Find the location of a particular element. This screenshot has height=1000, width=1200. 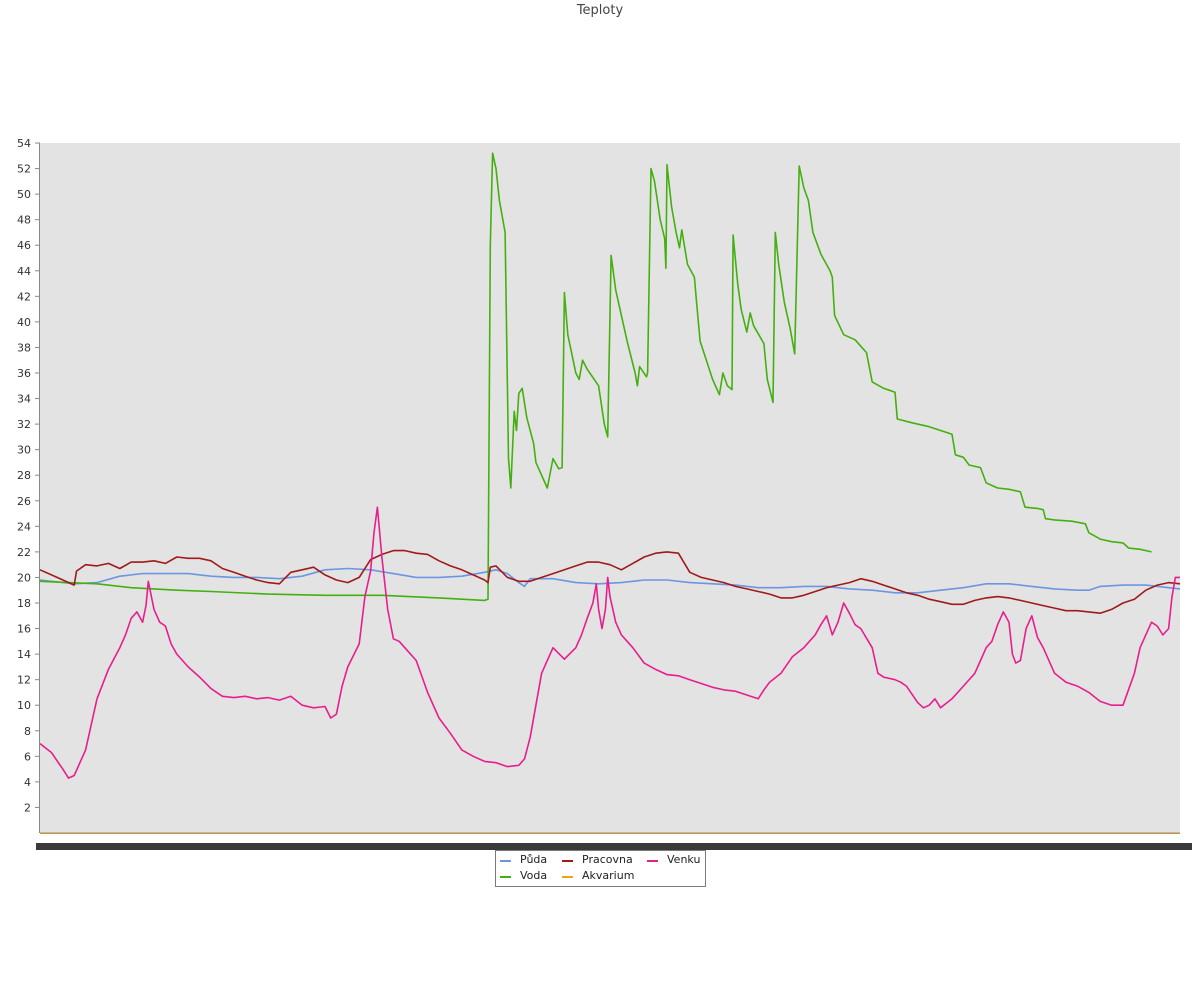

y-tick-label: 36 is located at coordinates (24, 373).